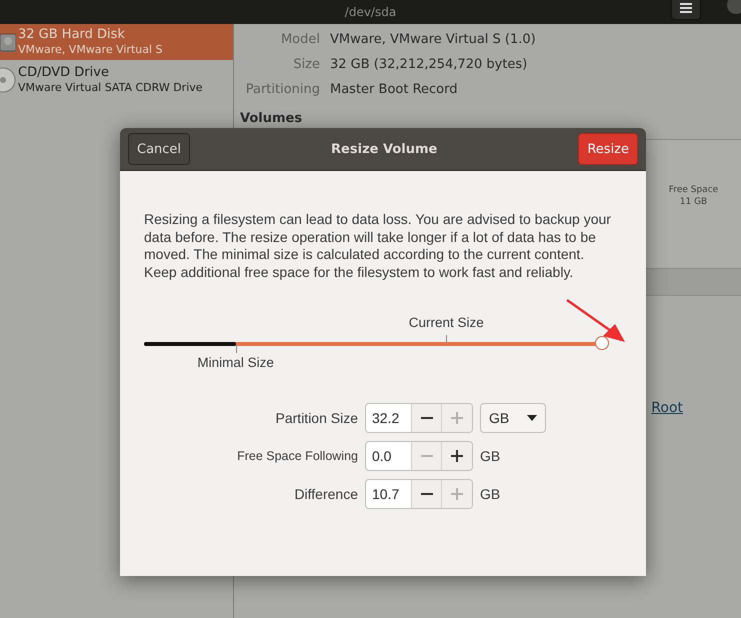  What do you see at coordinates (602, 343) in the screenshot?
I see `slider-thumb` at bounding box center [602, 343].